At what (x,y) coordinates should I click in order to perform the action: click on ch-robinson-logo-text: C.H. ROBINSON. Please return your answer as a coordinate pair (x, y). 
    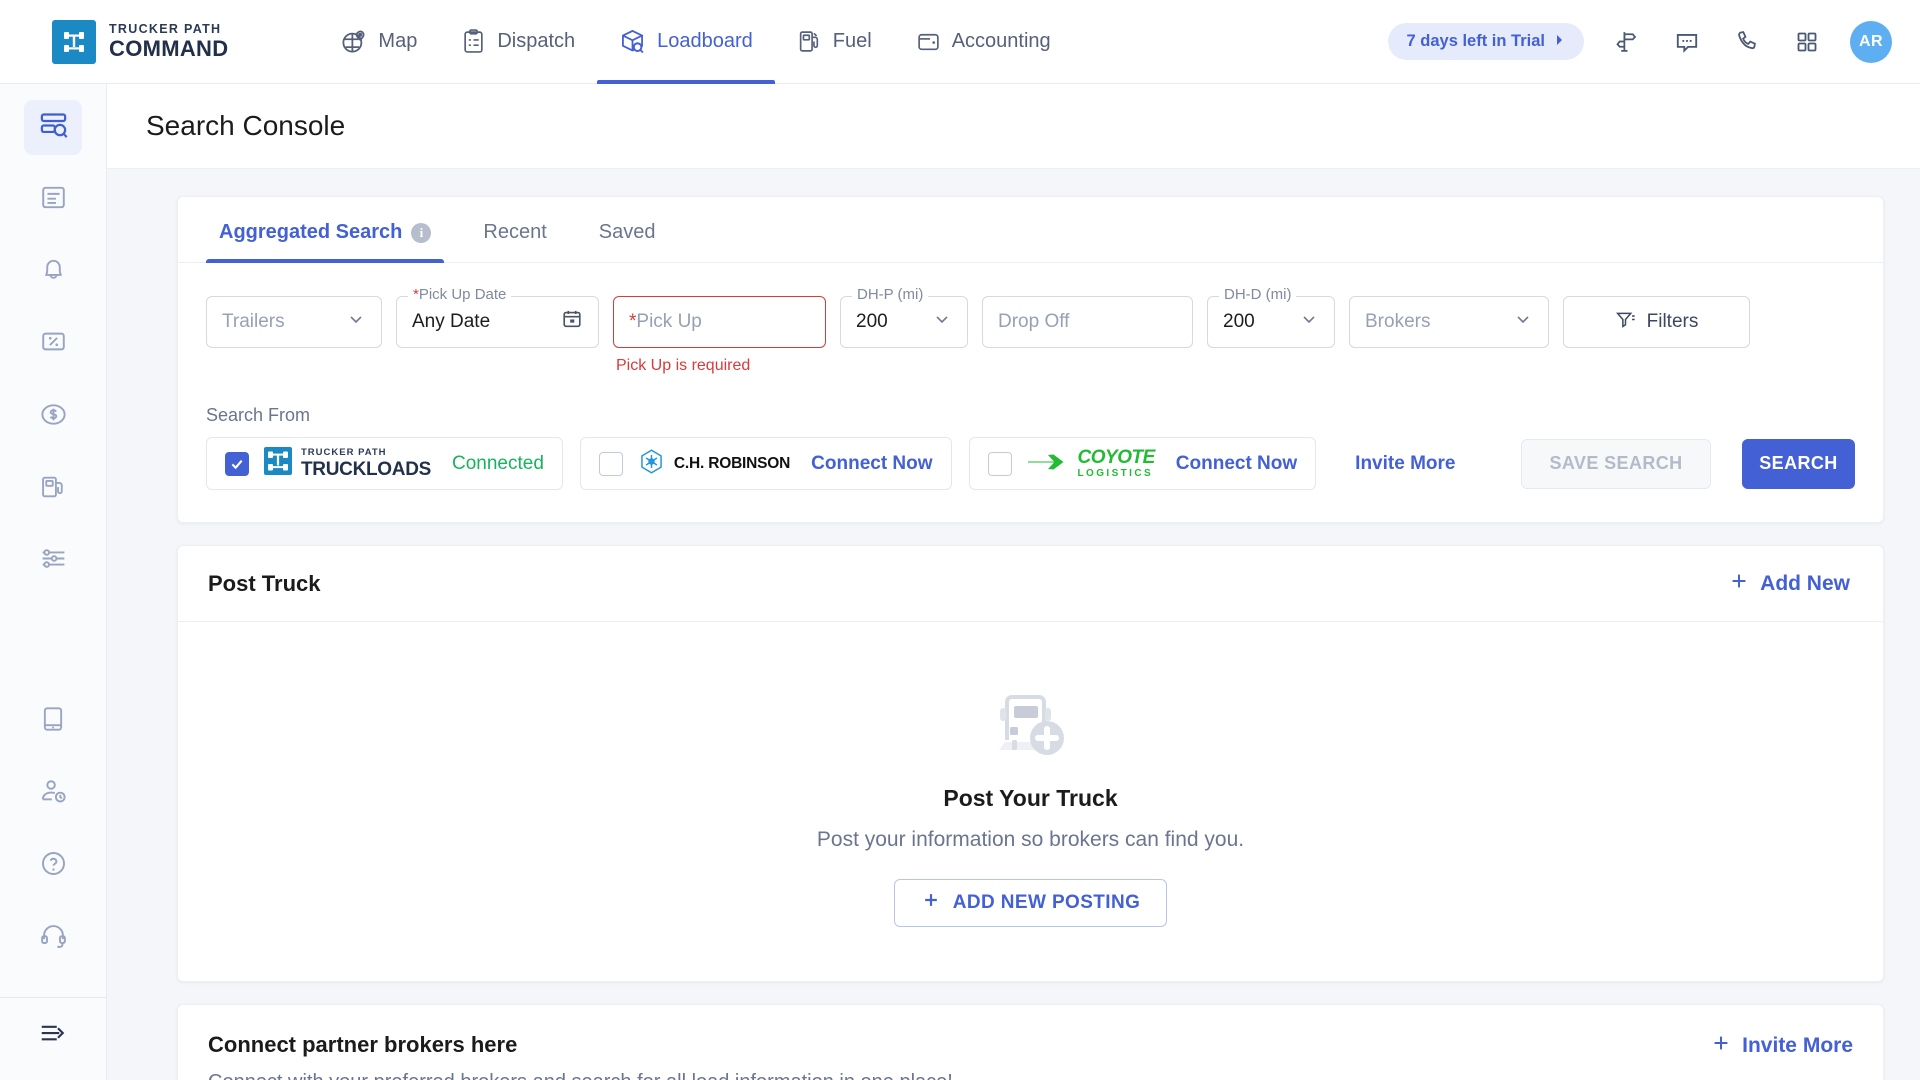
    Looking at the image, I should click on (732, 463).